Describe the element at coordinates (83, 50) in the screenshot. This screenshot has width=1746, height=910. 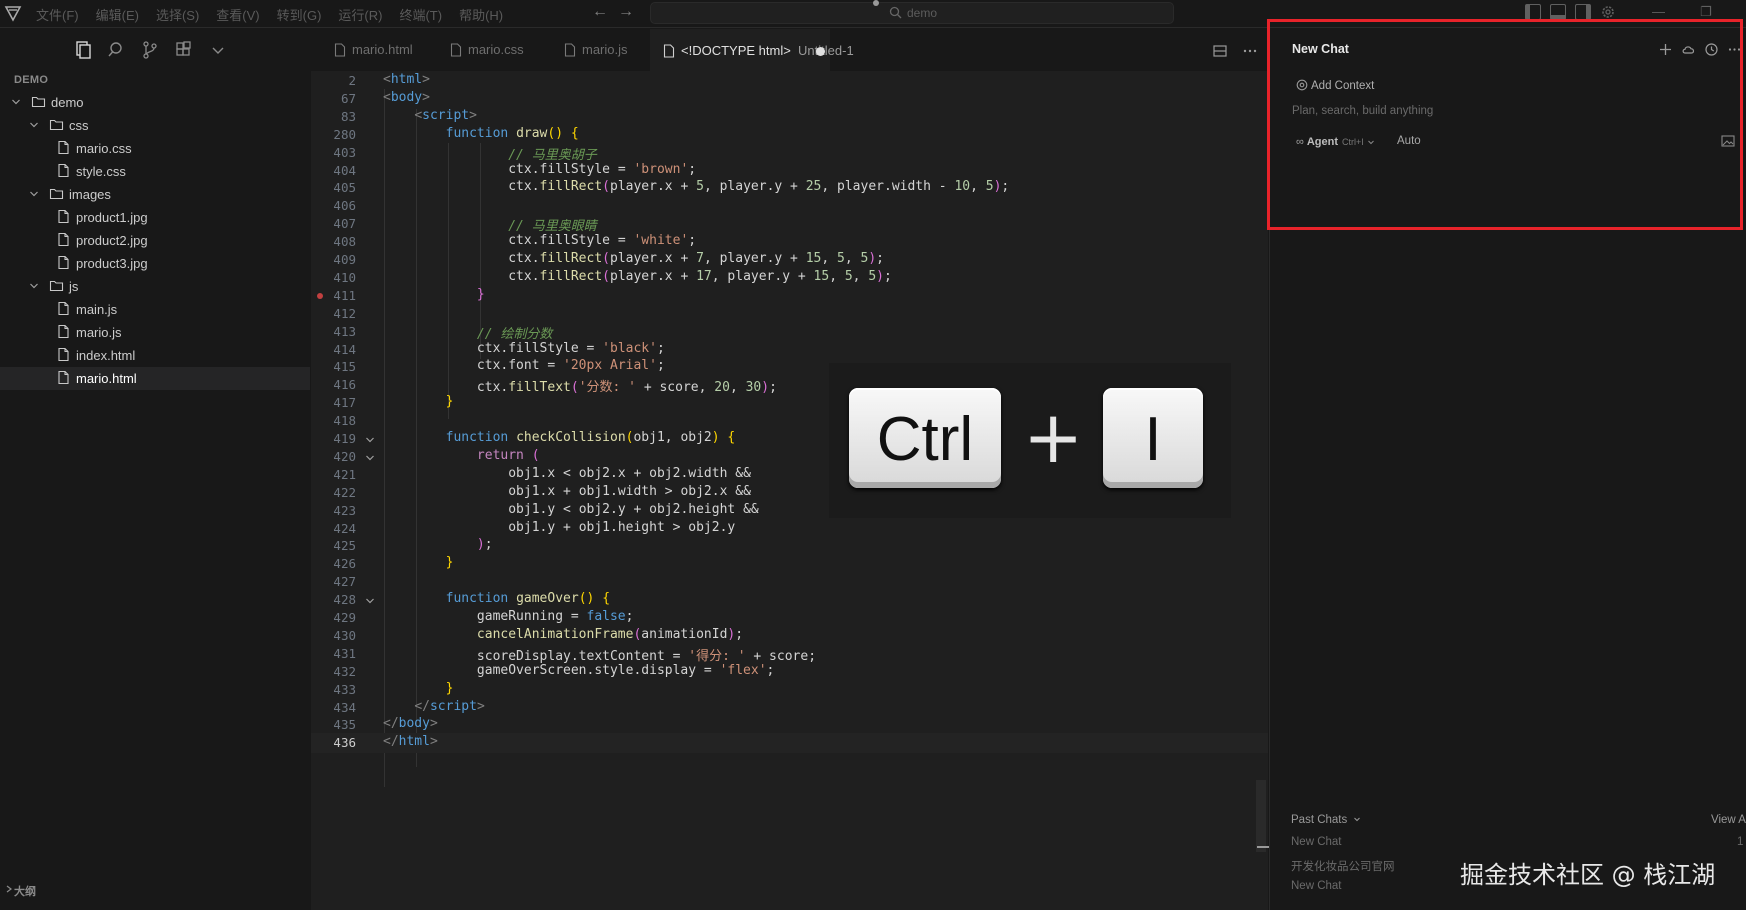
I see `explorer-files-icon` at that location.